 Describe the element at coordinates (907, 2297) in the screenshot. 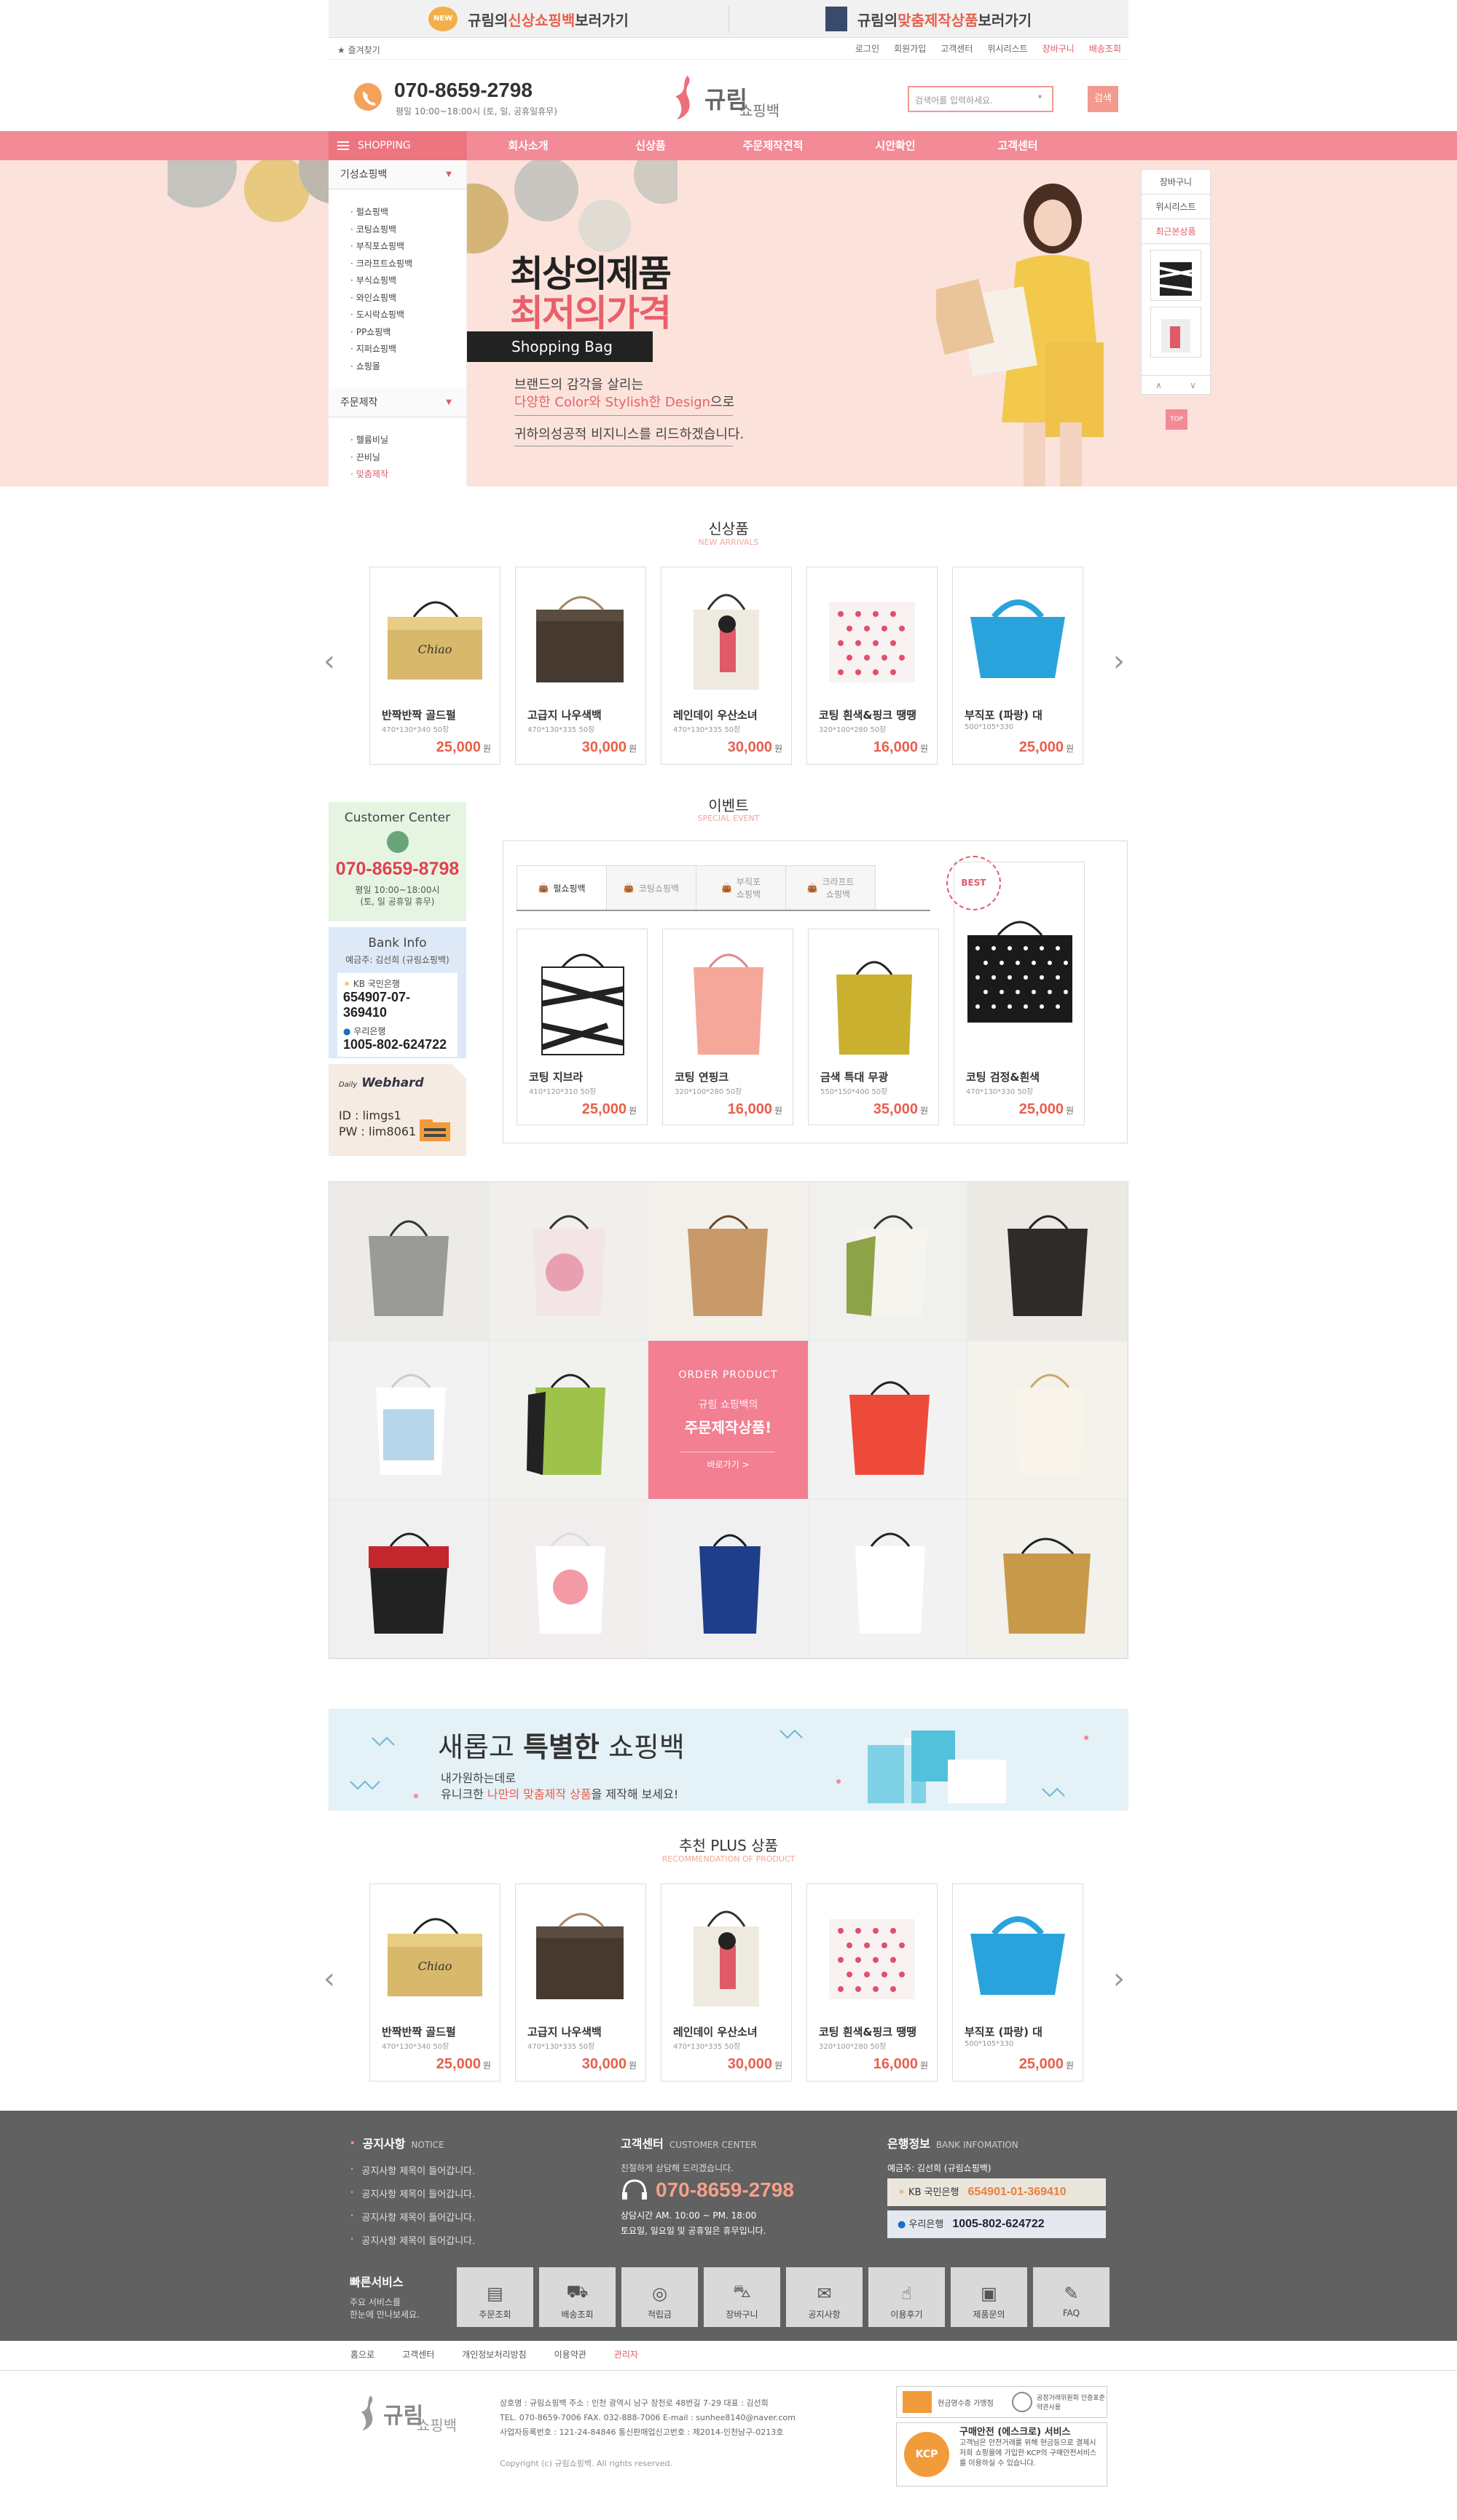

I see `service-review: ☝ 이용후기` at that location.